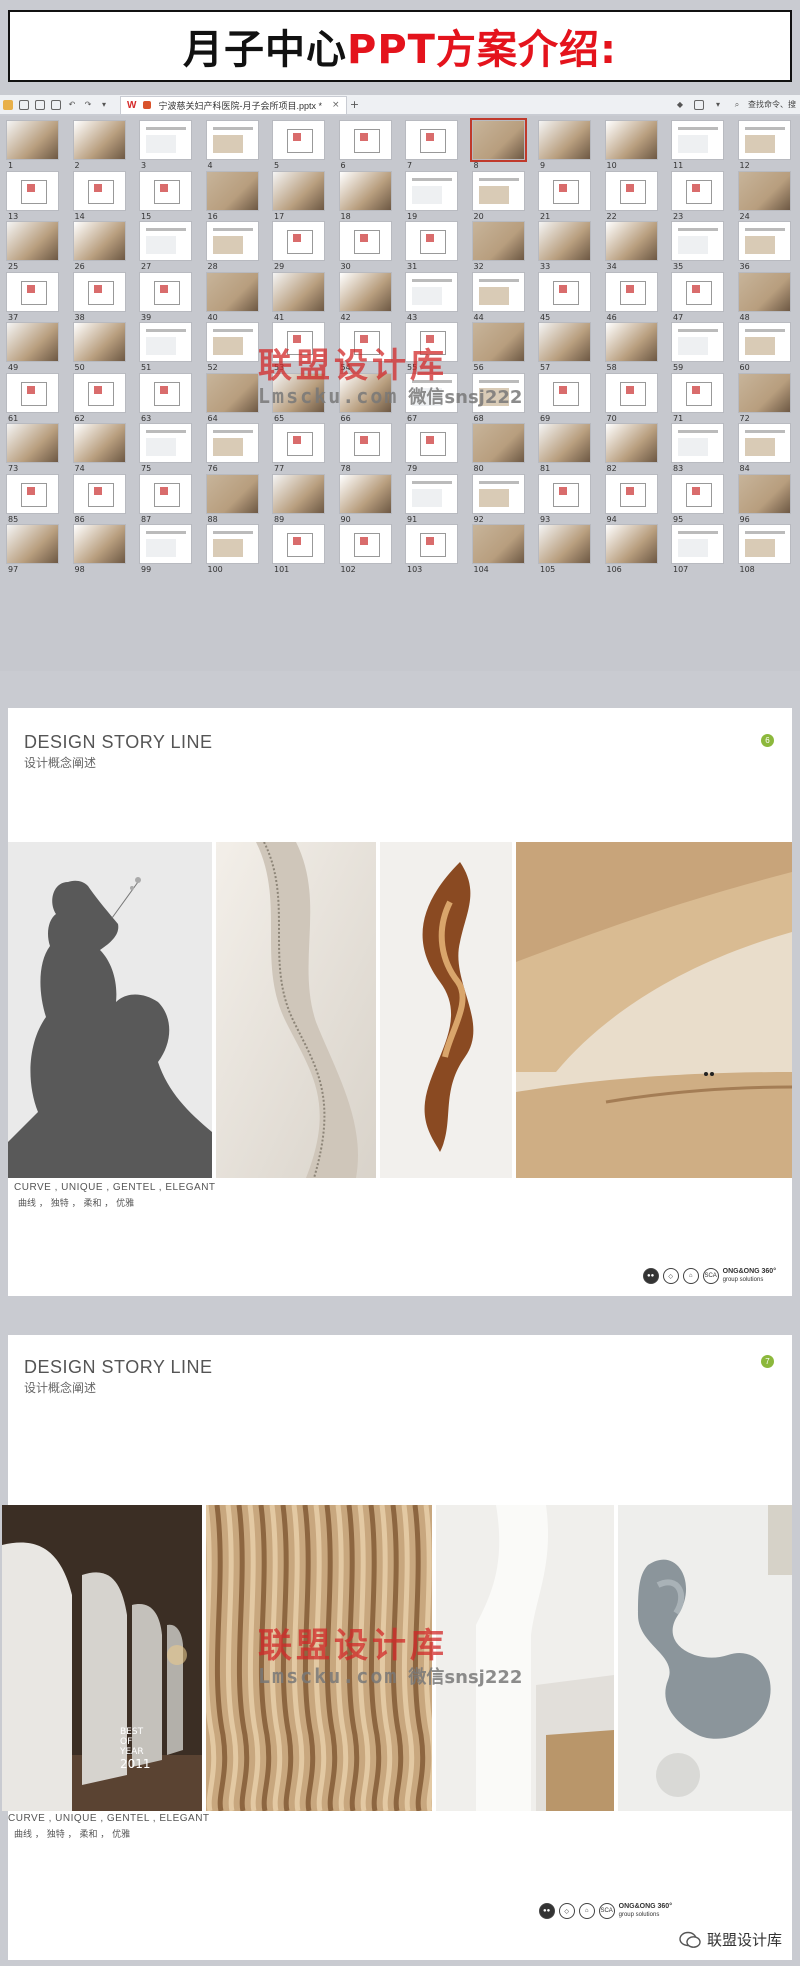  What do you see at coordinates (24, 104) in the screenshot?
I see `save-icon` at bounding box center [24, 104].